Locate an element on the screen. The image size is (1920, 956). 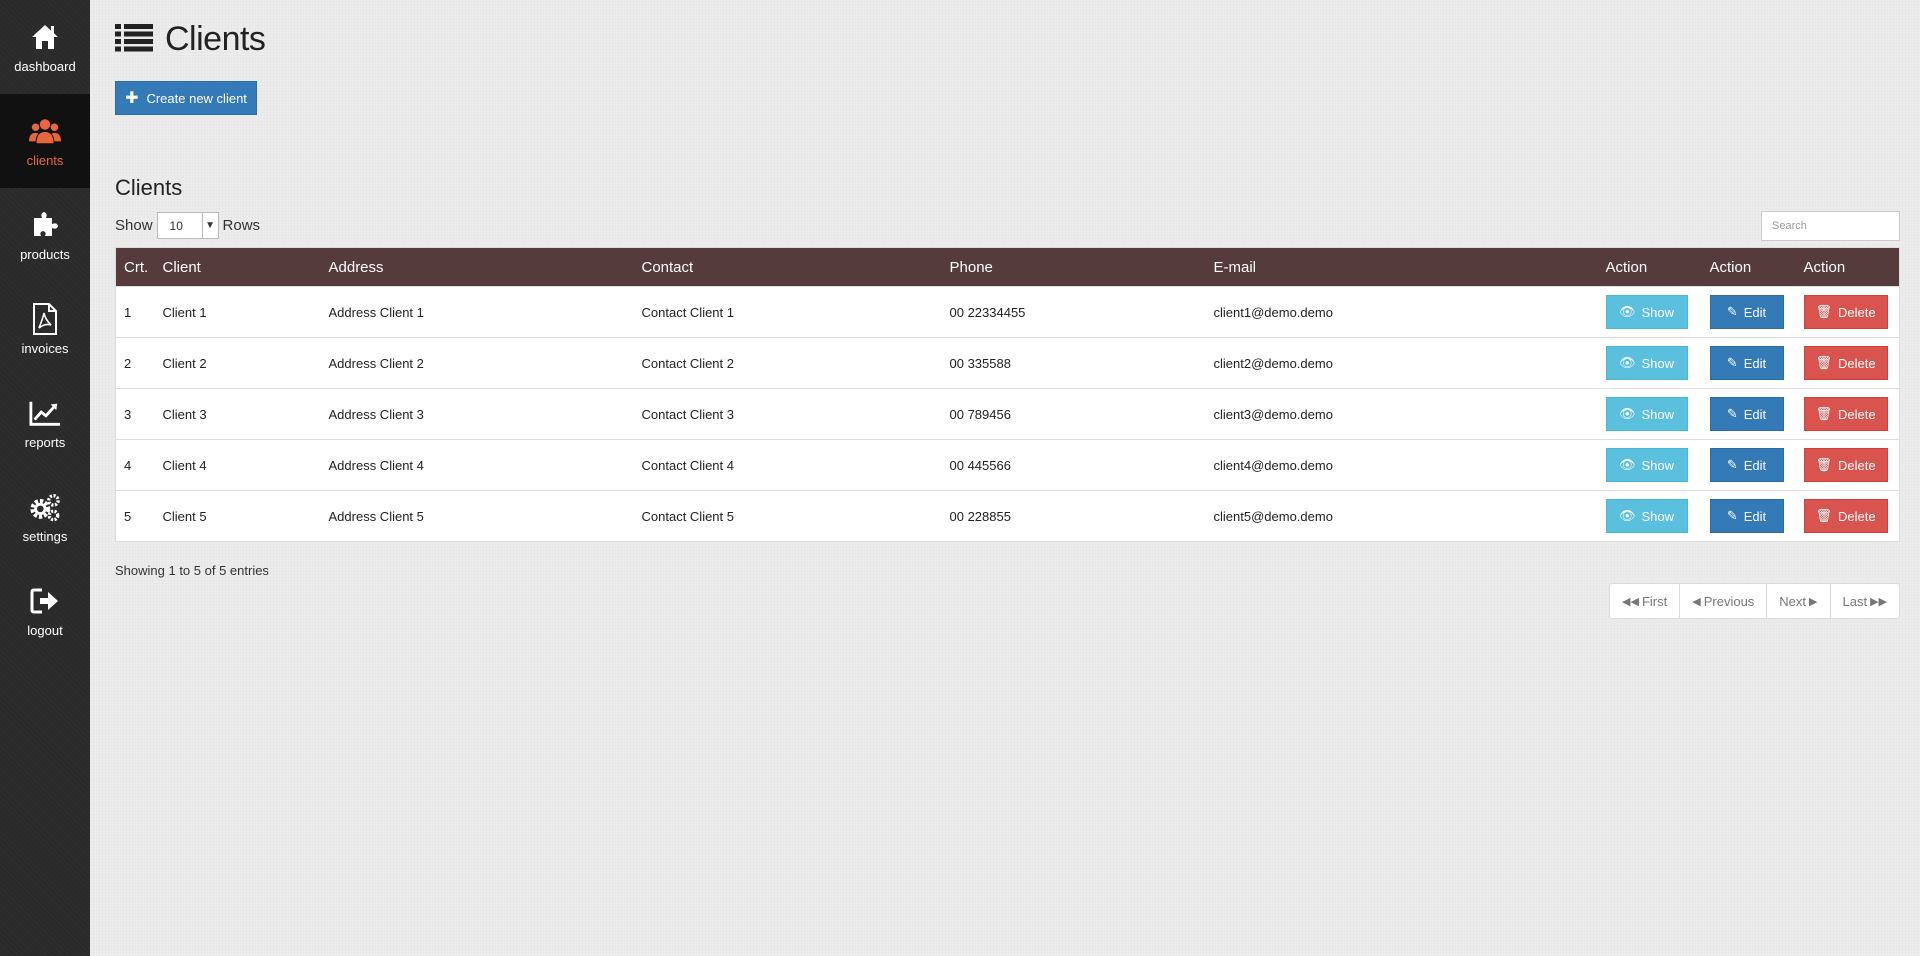
column-header: Address is located at coordinates (477, 267).